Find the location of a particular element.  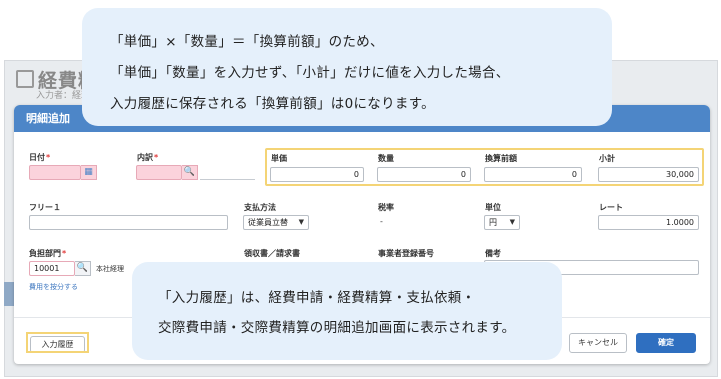

allocate-cost-link: 費用を按分する is located at coordinates (53, 287).